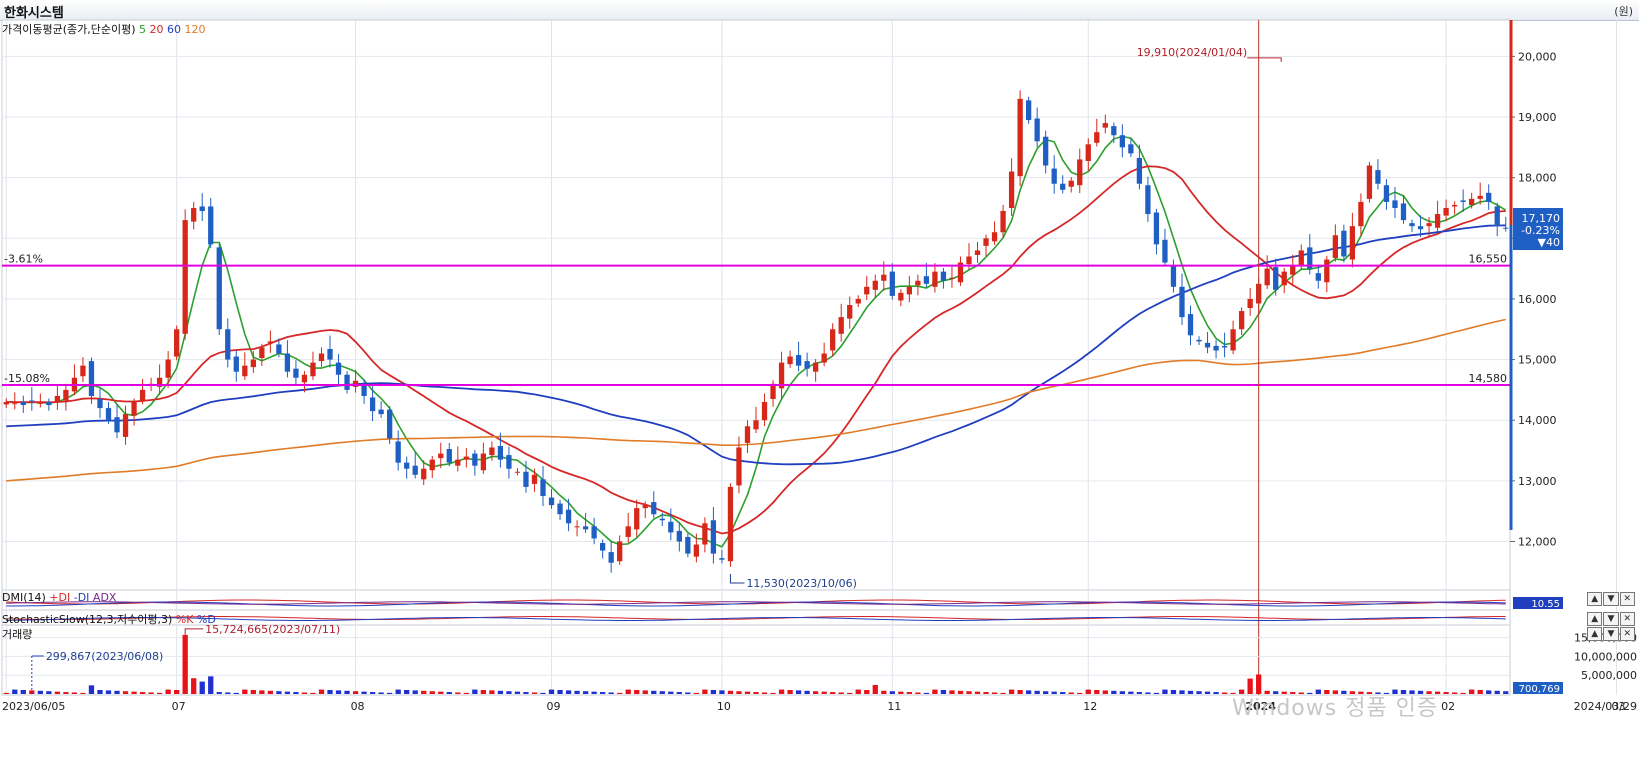  I want to click on stoch-panel-controls: ▲ ▼ ✕, so click(1611, 619).